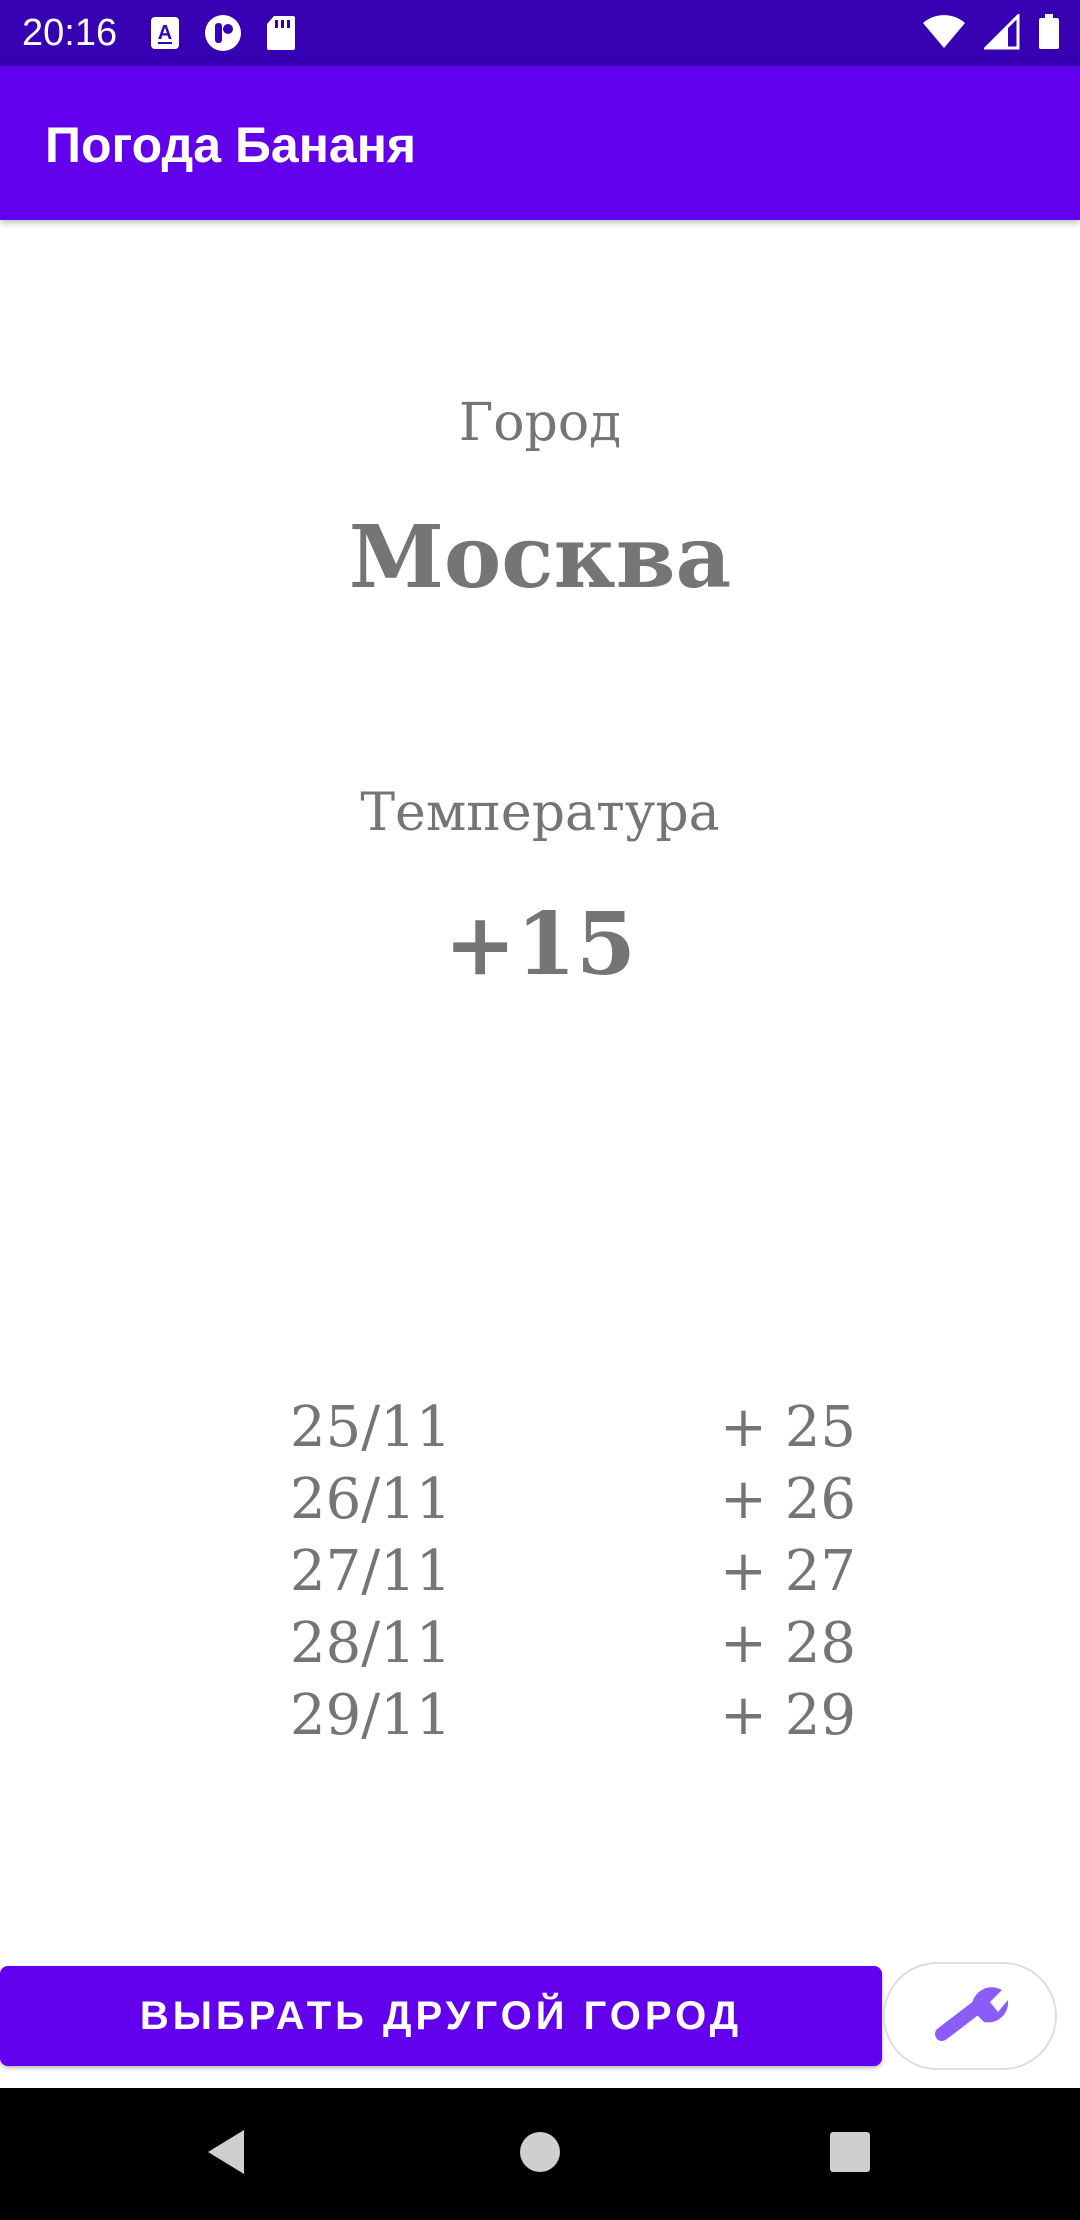 The width and height of the screenshot is (1080, 2220). What do you see at coordinates (540, 1500) in the screenshot?
I see `forecast-row: 26/11 + 26` at bounding box center [540, 1500].